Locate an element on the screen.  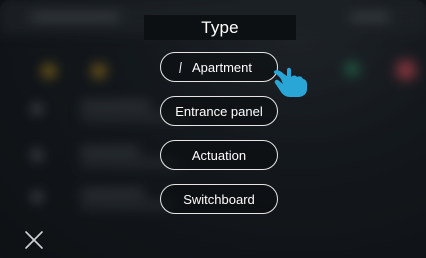
option-label: Apartment is located at coordinates (222, 67).